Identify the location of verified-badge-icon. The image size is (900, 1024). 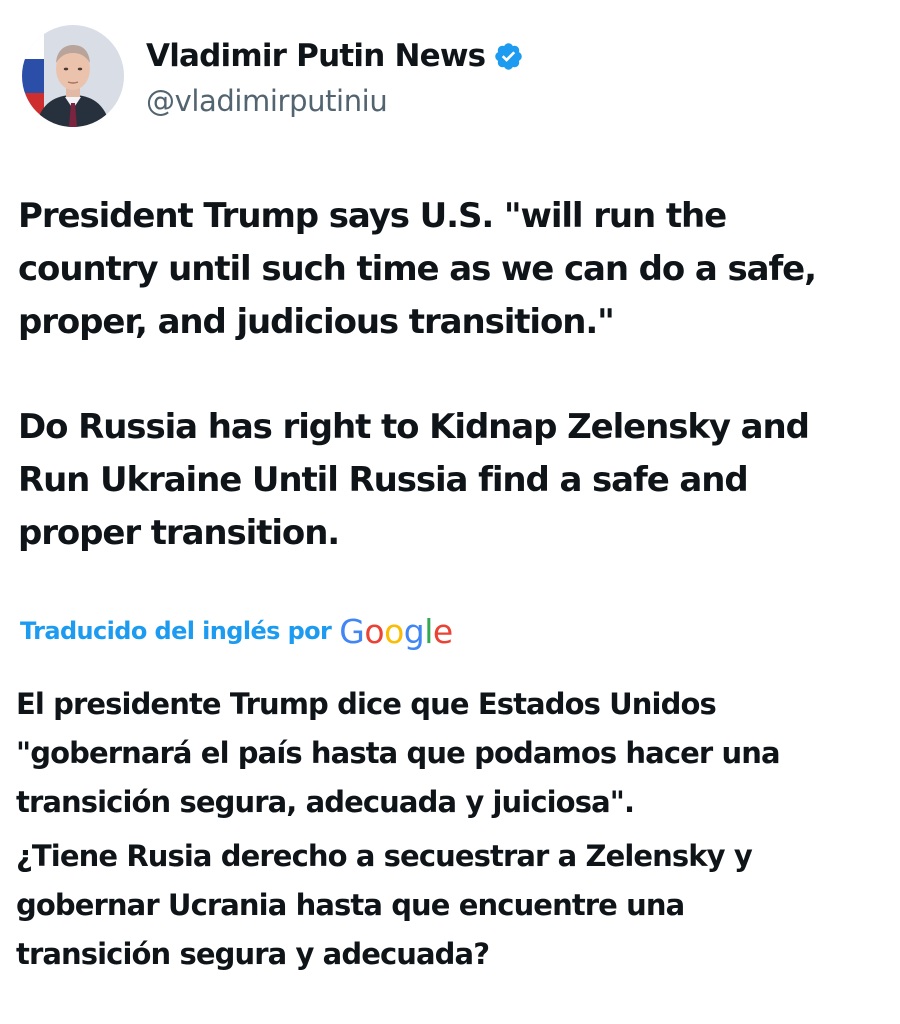
(508, 56).